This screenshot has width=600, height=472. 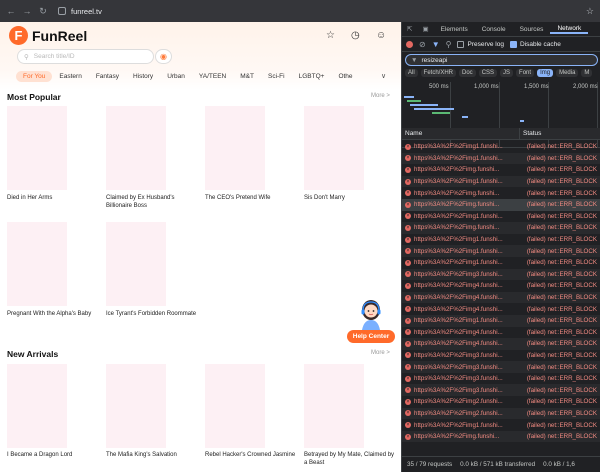 I want to click on tab-other: Othe, so click(x=345, y=76).